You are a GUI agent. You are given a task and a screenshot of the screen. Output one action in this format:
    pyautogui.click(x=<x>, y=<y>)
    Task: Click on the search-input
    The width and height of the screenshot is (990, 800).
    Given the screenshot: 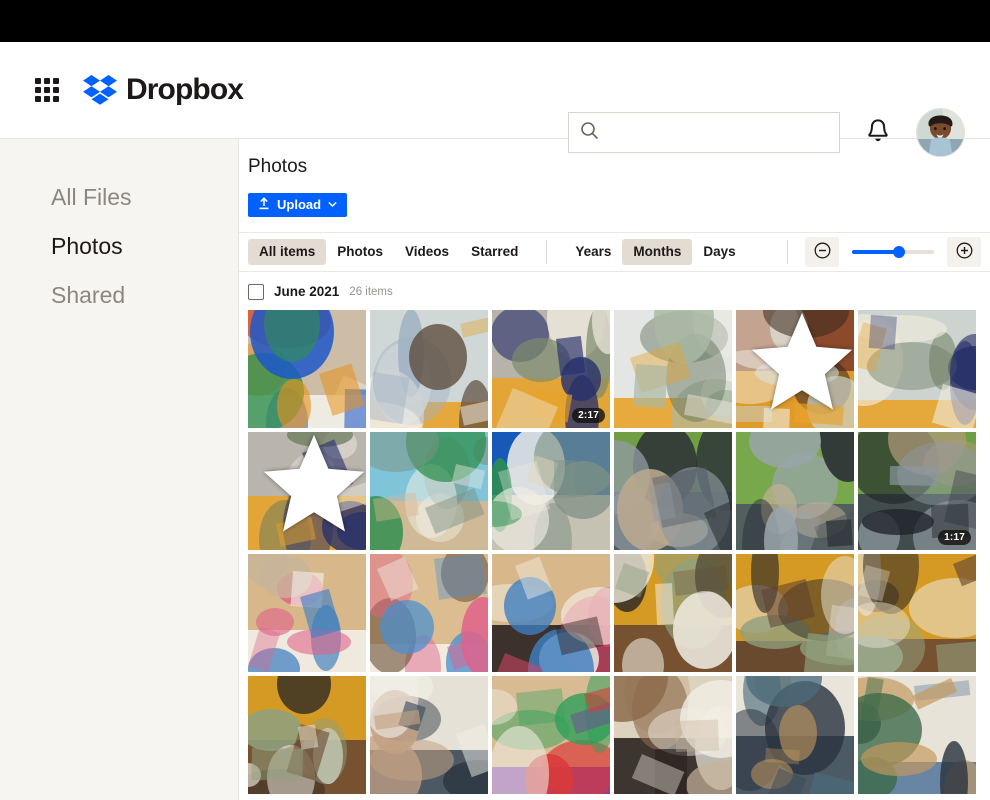 What is the action you would take?
    pyautogui.click(x=719, y=132)
    